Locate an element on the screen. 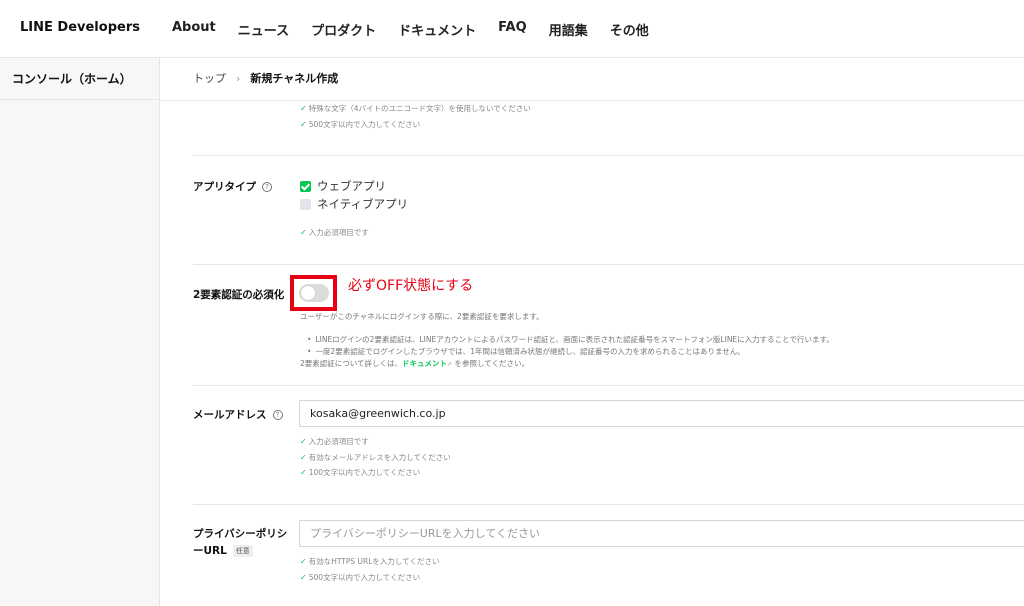 The width and height of the screenshot is (1024, 606). documentation-link: ドキュメント is located at coordinates (424, 363).